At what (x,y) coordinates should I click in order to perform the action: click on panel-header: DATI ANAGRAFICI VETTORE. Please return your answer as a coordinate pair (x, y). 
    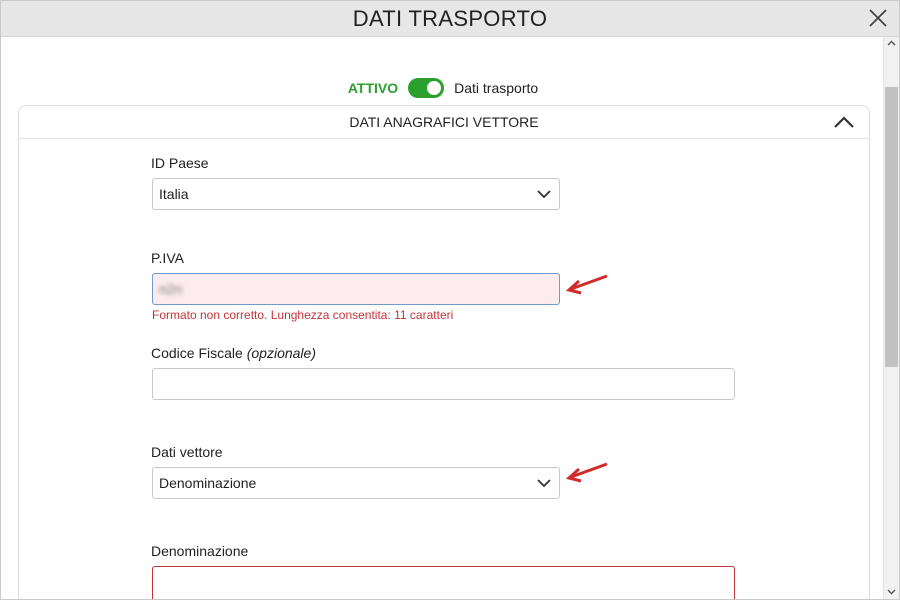
    Looking at the image, I should click on (444, 122).